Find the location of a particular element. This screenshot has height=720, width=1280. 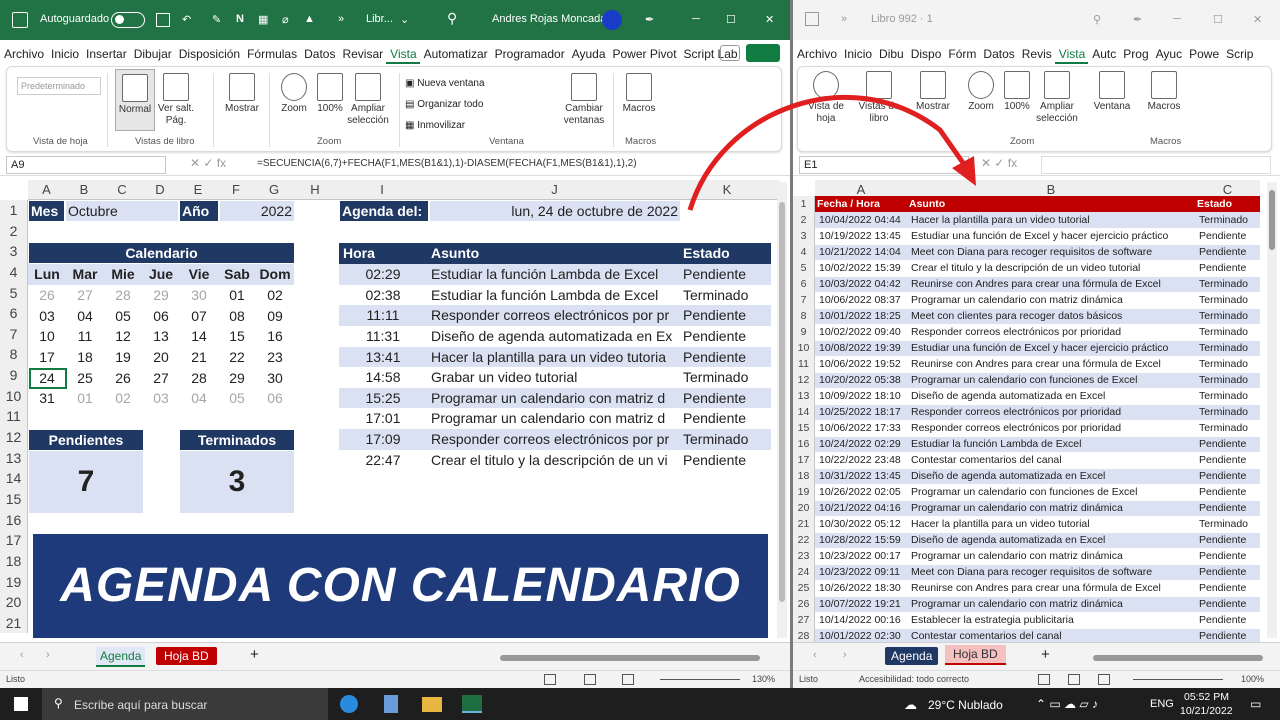

red-arrow-annotation is located at coordinates (831, 152).